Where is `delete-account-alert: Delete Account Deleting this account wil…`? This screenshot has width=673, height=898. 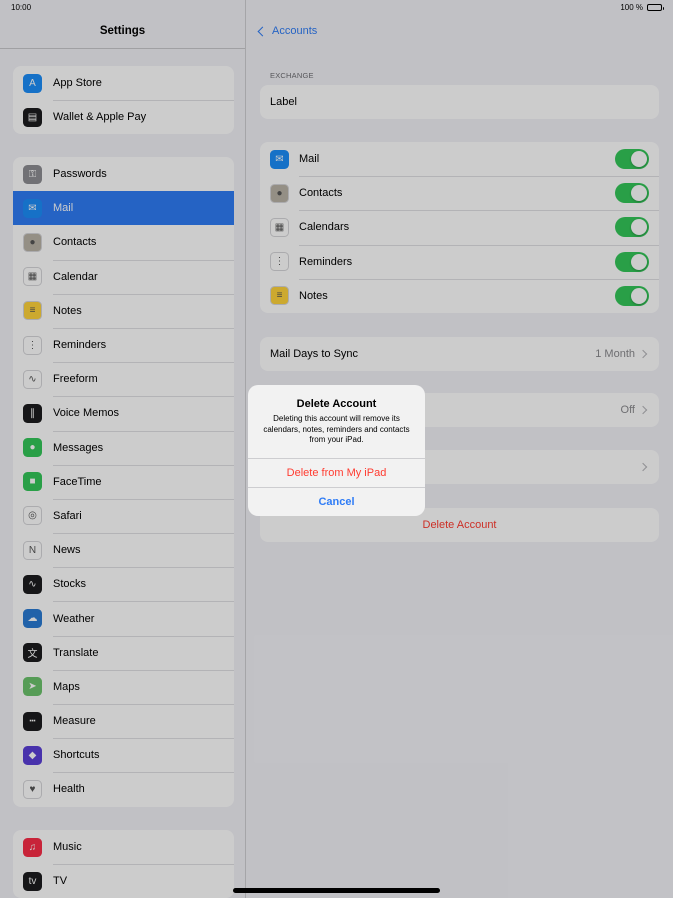 delete-account-alert: Delete Account Deleting this account wil… is located at coordinates (336, 450).